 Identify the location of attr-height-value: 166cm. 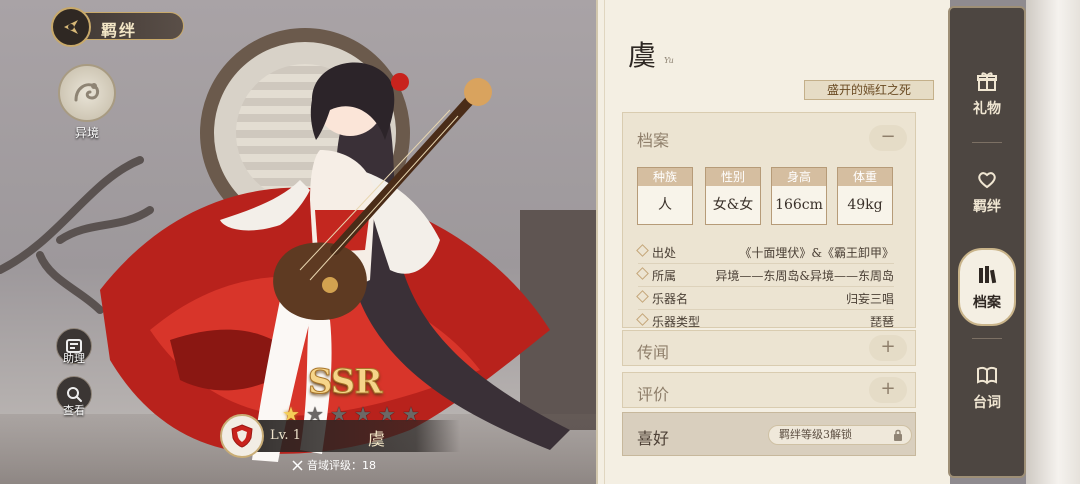
(799, 205).